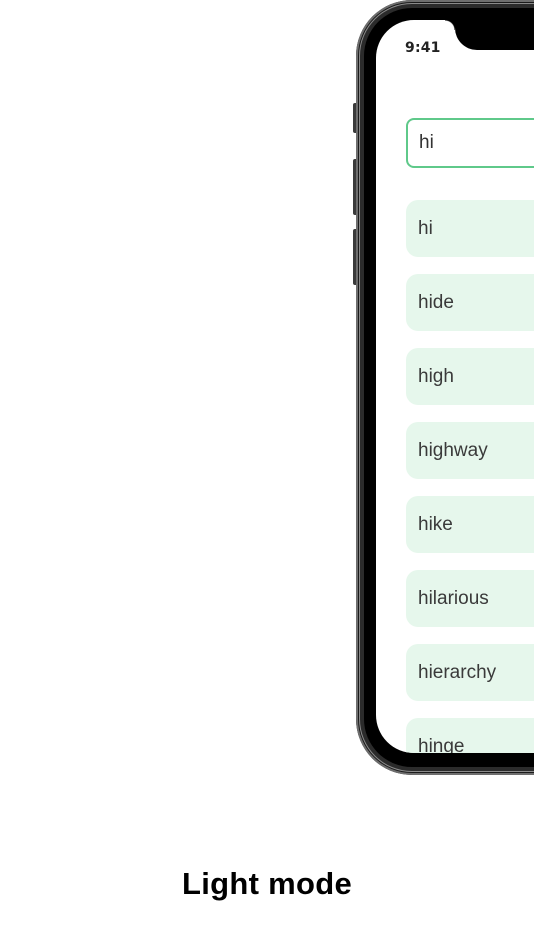  What do you see at coordinates (489, 35) in the screenshot?
I see `notch` at bounding box center [489, 35].